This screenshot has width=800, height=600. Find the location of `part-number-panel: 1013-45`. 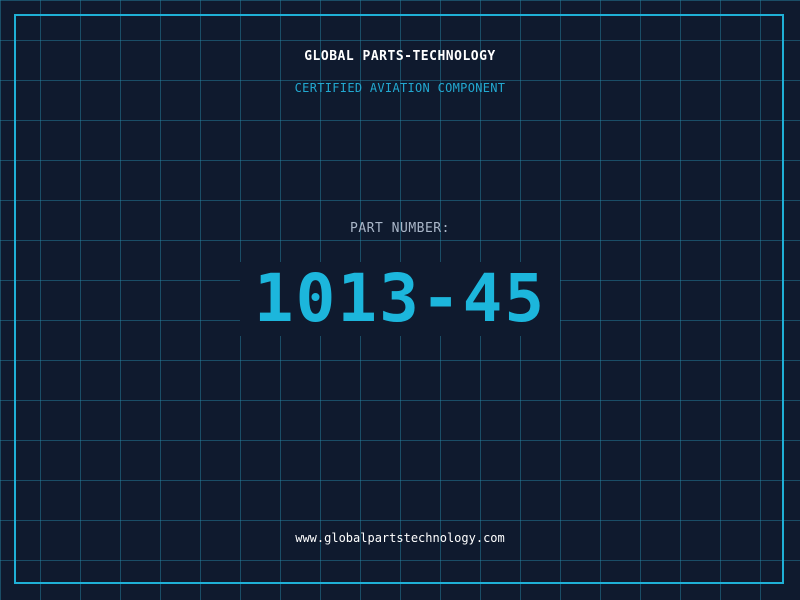

part-number-panel: 1013-45 is located at coordinates (400, 299).